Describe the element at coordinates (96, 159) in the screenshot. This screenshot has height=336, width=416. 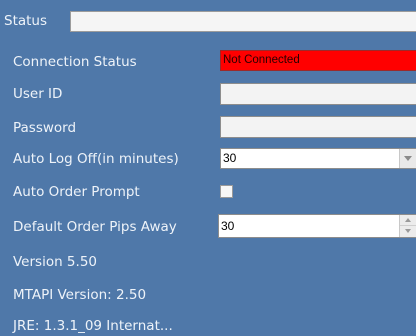
I see `auto-logoff-label: Auto Log Off(in minutes)` at that location.